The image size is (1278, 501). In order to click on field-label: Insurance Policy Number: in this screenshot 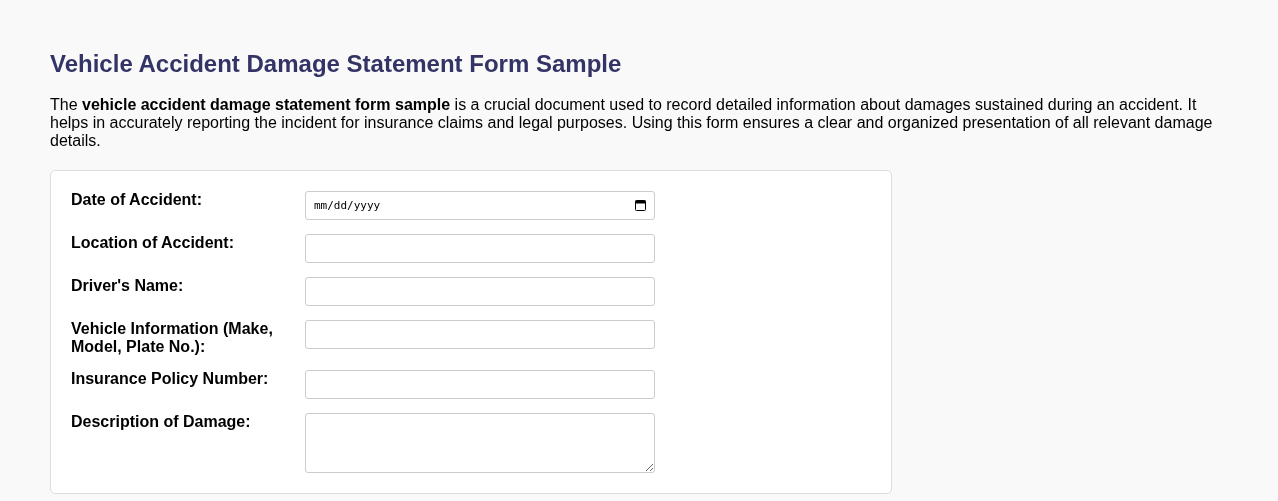, I will do `click(170, 379)`.